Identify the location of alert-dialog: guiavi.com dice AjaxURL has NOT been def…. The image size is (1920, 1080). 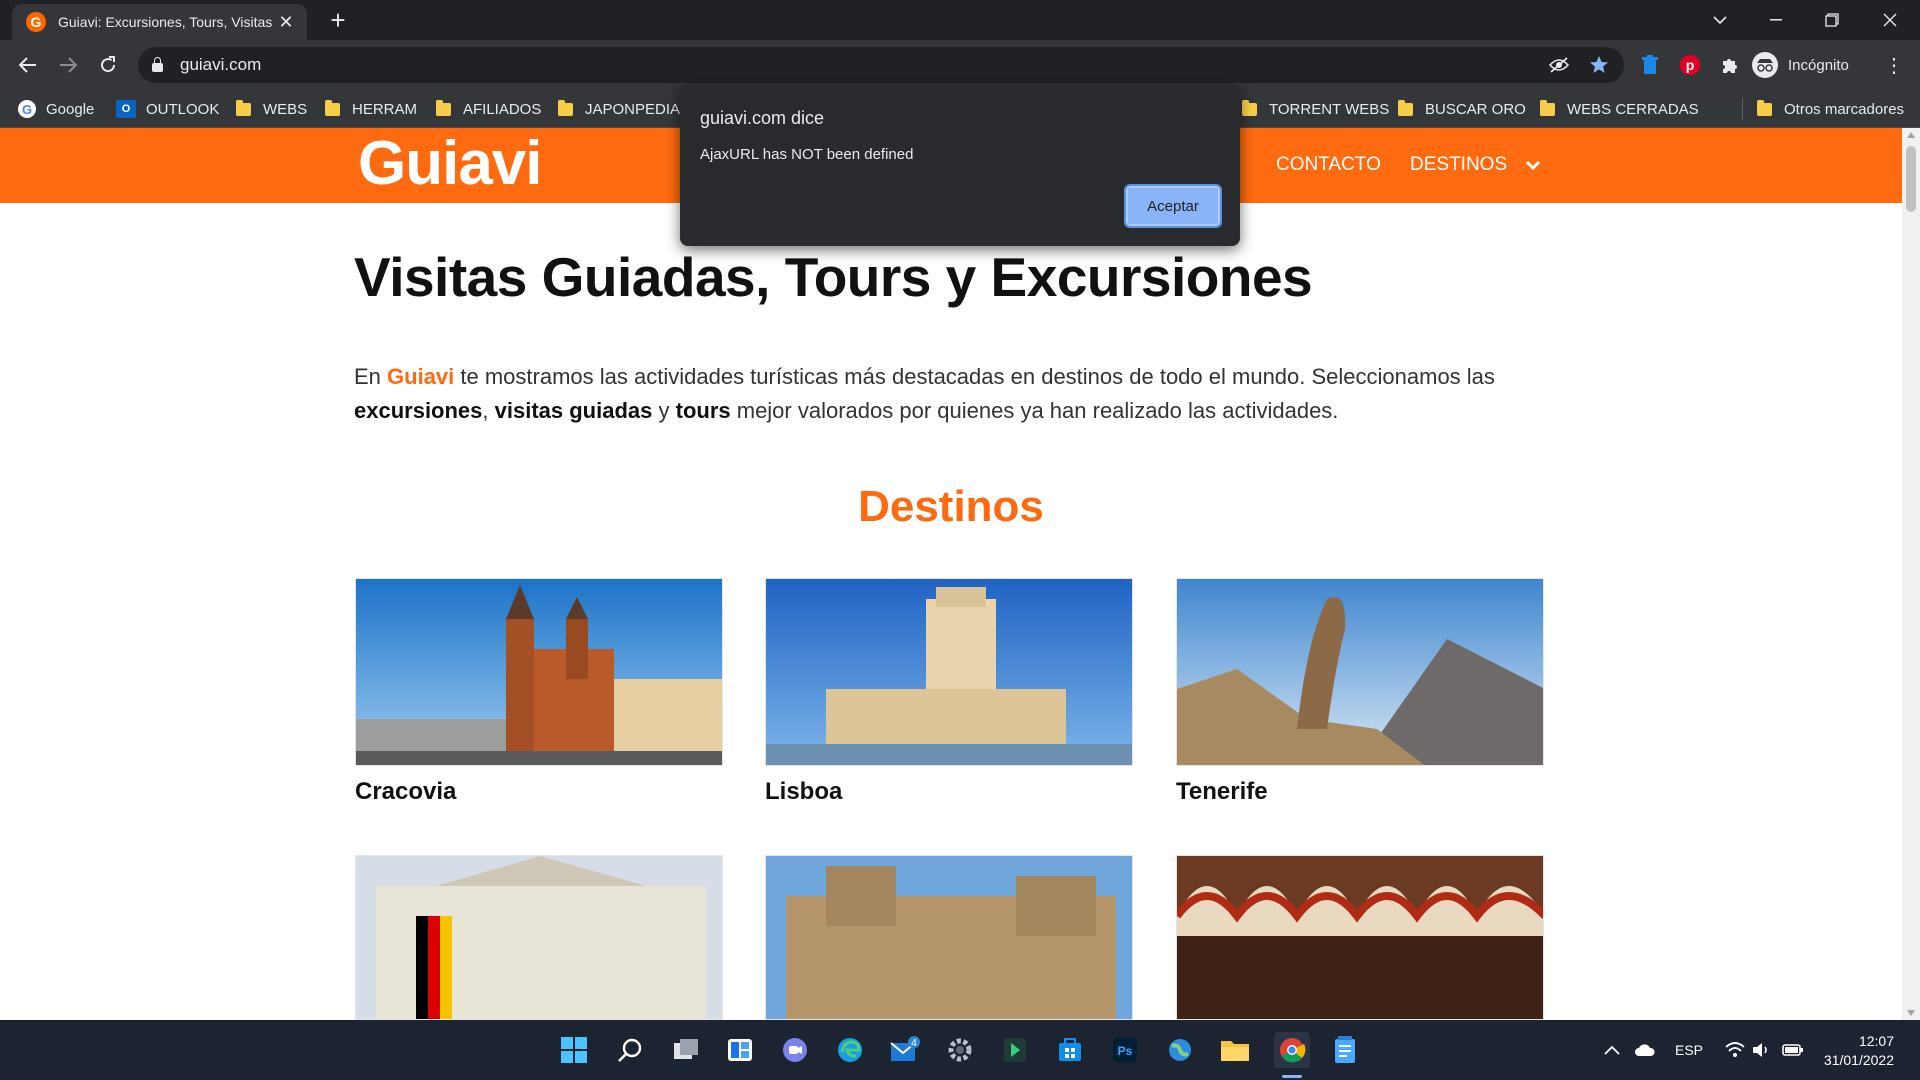
(960, 165).